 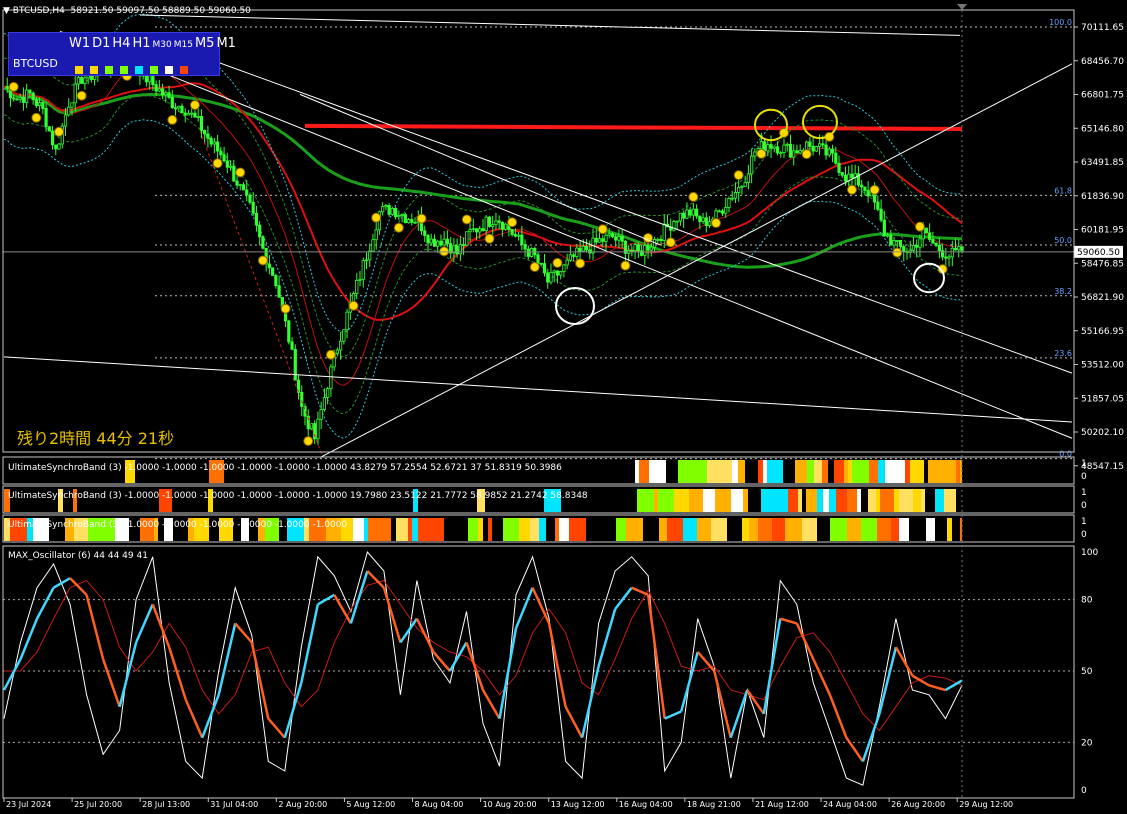 What do you see at coordinates (96, 438) in the screenshot?
I see `remaining-time: 残り2時間 44分 21秒` at bounding box center [96, 438].